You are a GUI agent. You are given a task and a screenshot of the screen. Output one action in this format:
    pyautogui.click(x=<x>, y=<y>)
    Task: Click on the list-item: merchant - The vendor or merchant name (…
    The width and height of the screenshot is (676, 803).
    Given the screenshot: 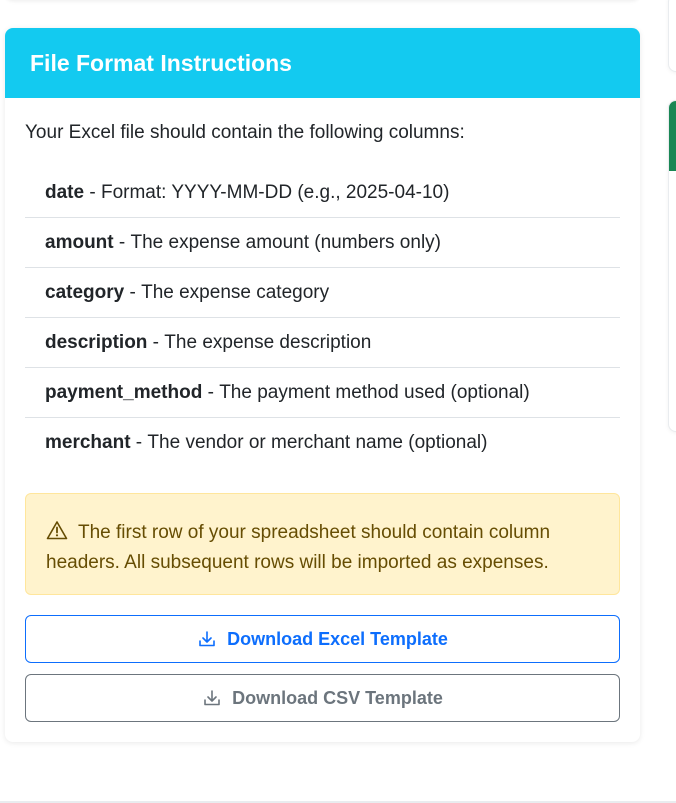 What is the action you would take?
    pyautogui.click(x=266, y=442)
    